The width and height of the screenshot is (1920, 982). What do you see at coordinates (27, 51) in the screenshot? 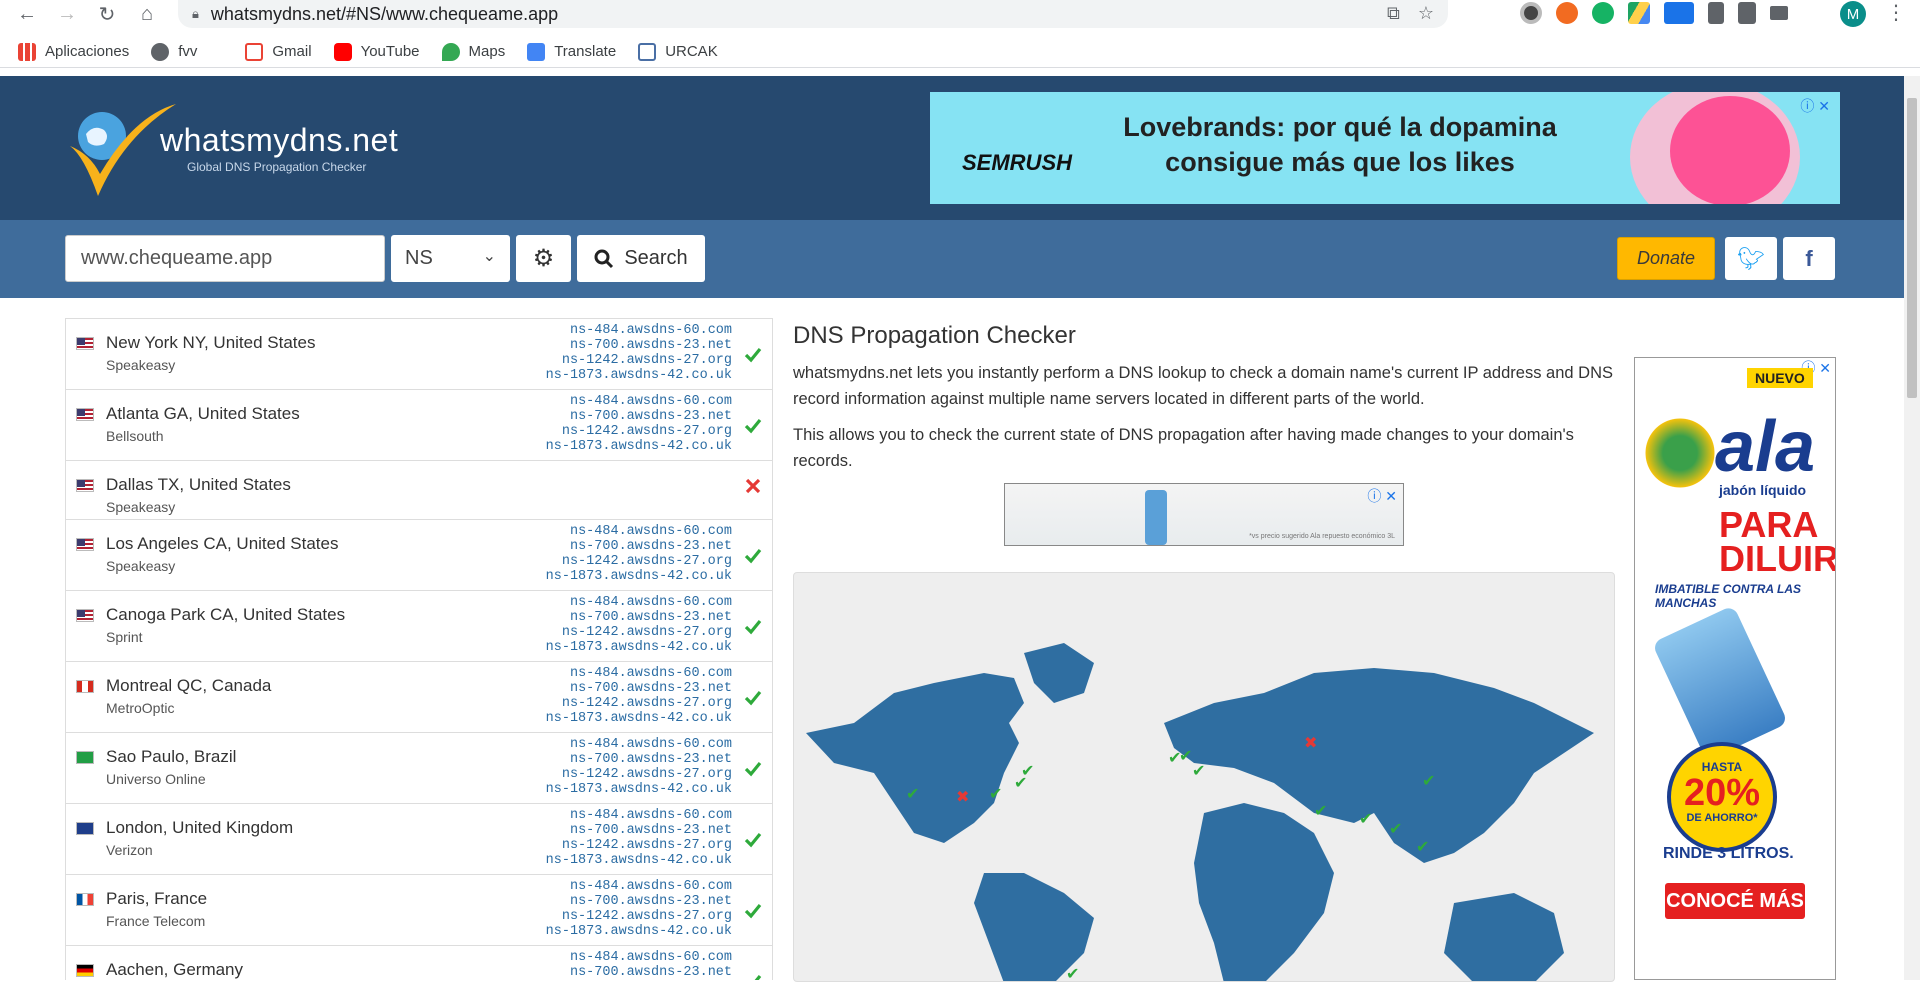
I see `apps-grid-icon` at bounding box center [27, 51].